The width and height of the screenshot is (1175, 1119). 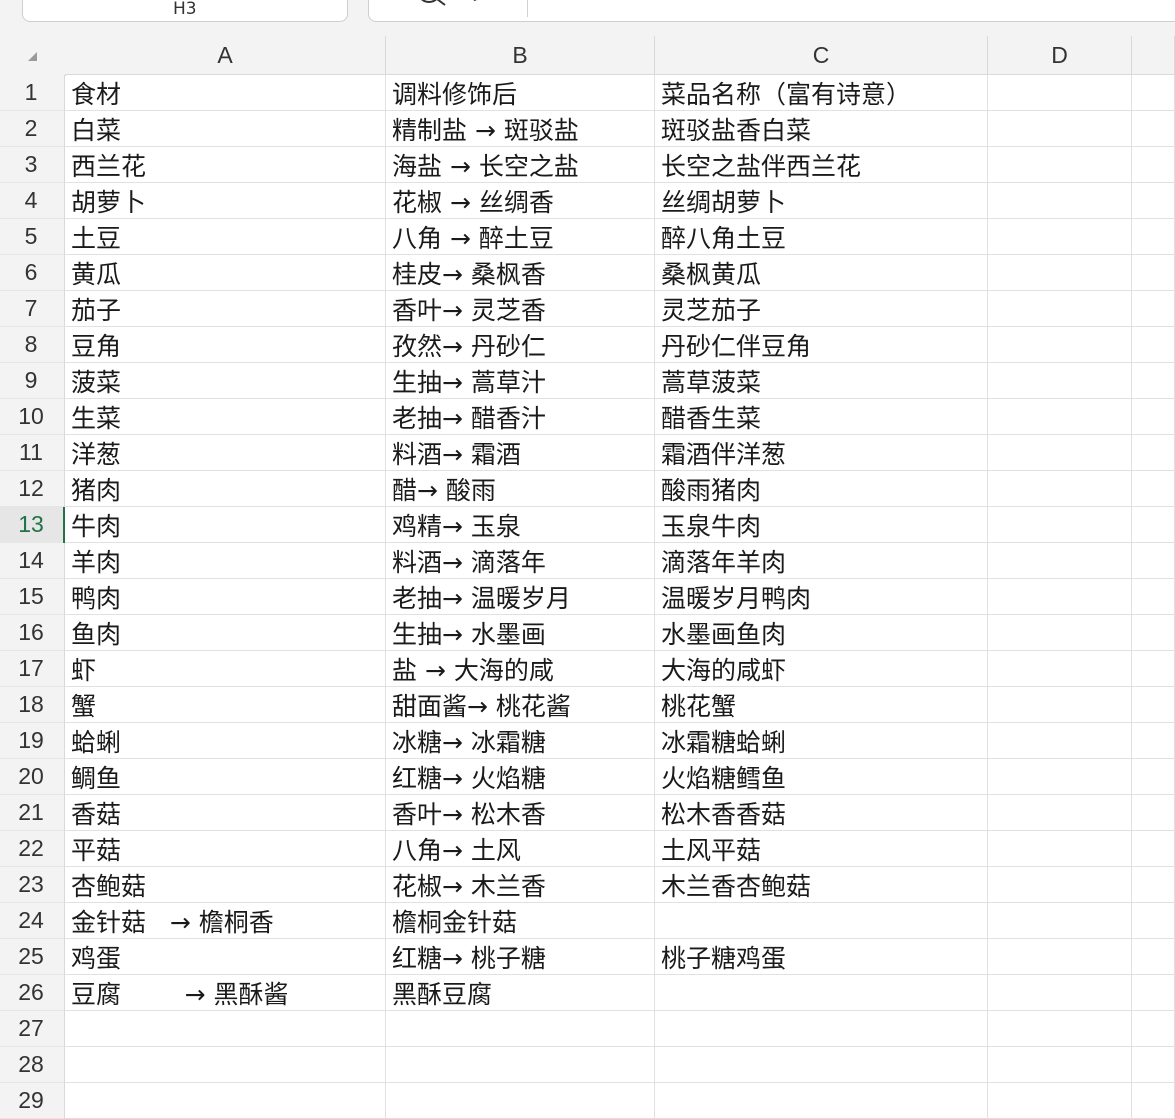 I want to click on column-header-c: C, so click(x=821, y=55).